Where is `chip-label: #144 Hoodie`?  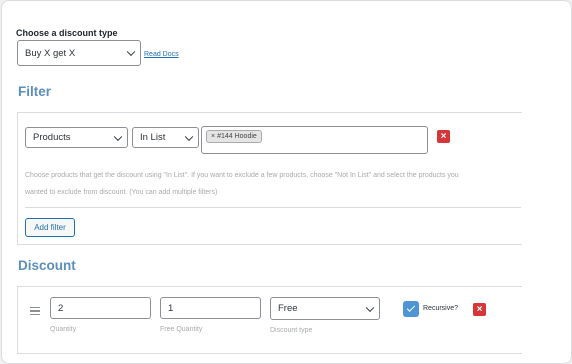 chip-label: #144 Hoodie is located at coordinates (237, 136).